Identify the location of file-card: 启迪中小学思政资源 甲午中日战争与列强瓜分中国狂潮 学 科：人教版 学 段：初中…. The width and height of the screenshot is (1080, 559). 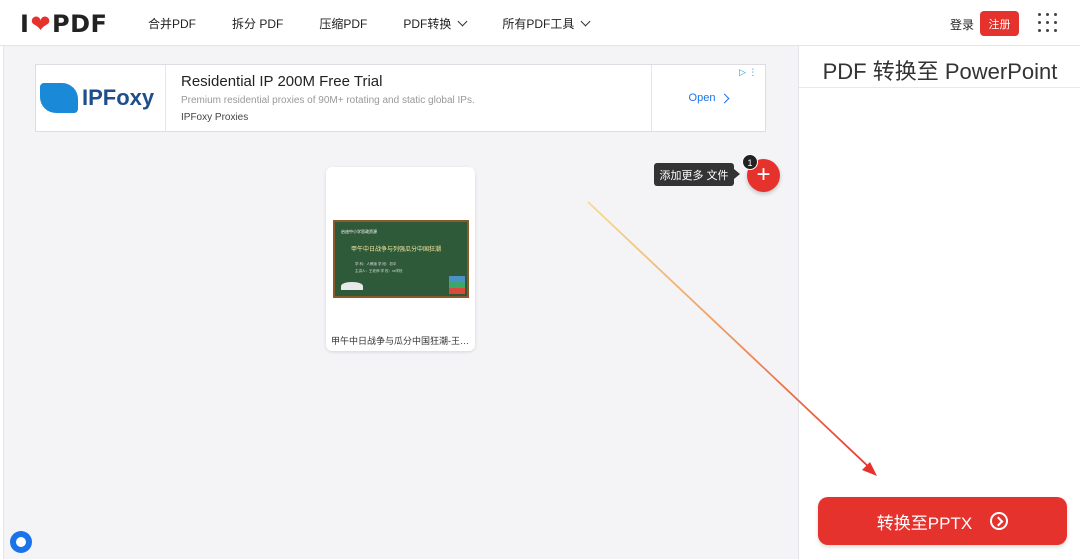
(400, 259).